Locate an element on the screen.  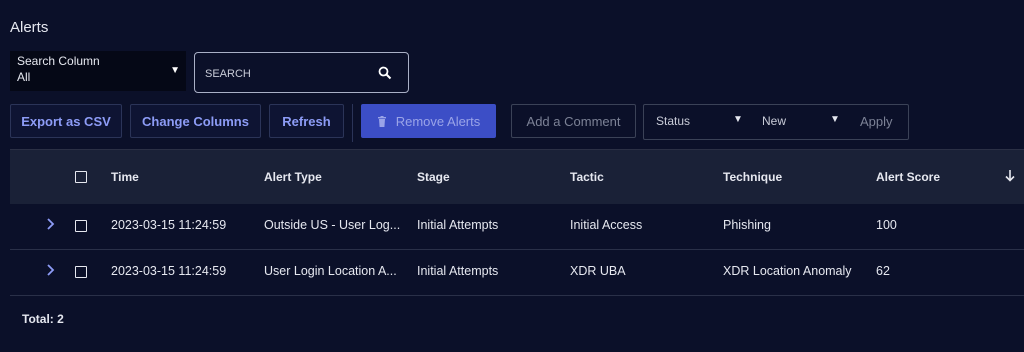
column-header-tactic: Tactic is located at coordinates (587, 177).